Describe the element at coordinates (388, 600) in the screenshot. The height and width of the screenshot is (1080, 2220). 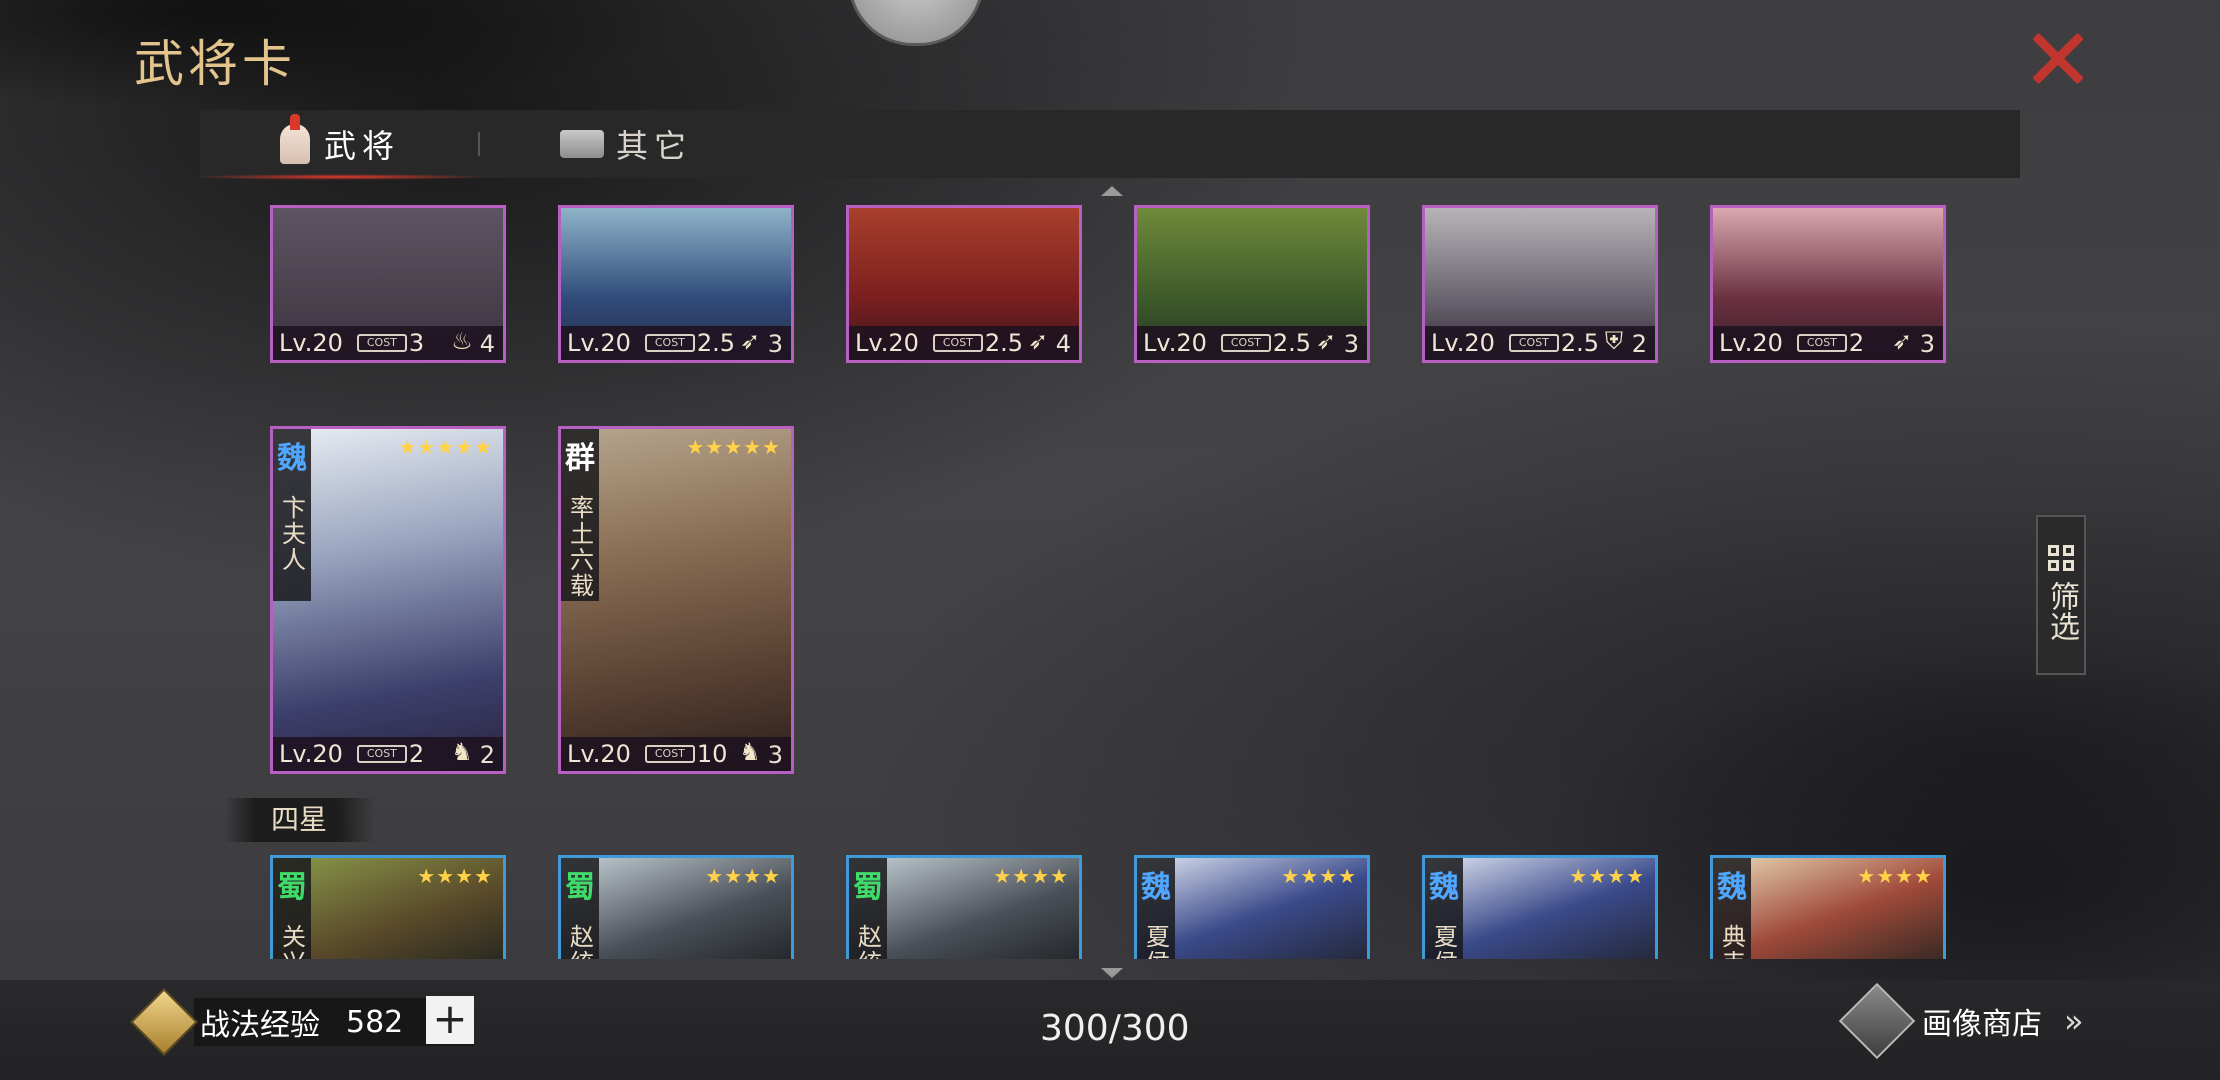
I see `general-card: 魏 卞夫人 ★★★★★ Lv.20 COST 2 ♞ 2` at that location.